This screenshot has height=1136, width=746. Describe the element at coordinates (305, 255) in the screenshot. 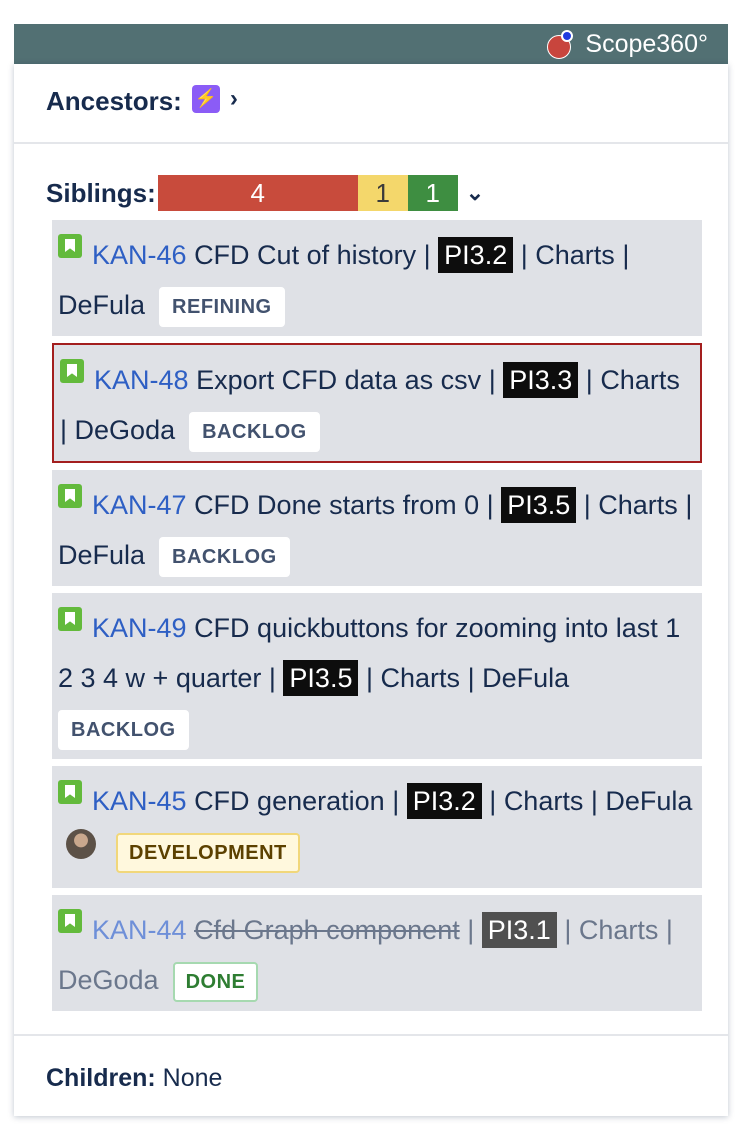

I see `issue-title: CFD Cut of history` at that location.